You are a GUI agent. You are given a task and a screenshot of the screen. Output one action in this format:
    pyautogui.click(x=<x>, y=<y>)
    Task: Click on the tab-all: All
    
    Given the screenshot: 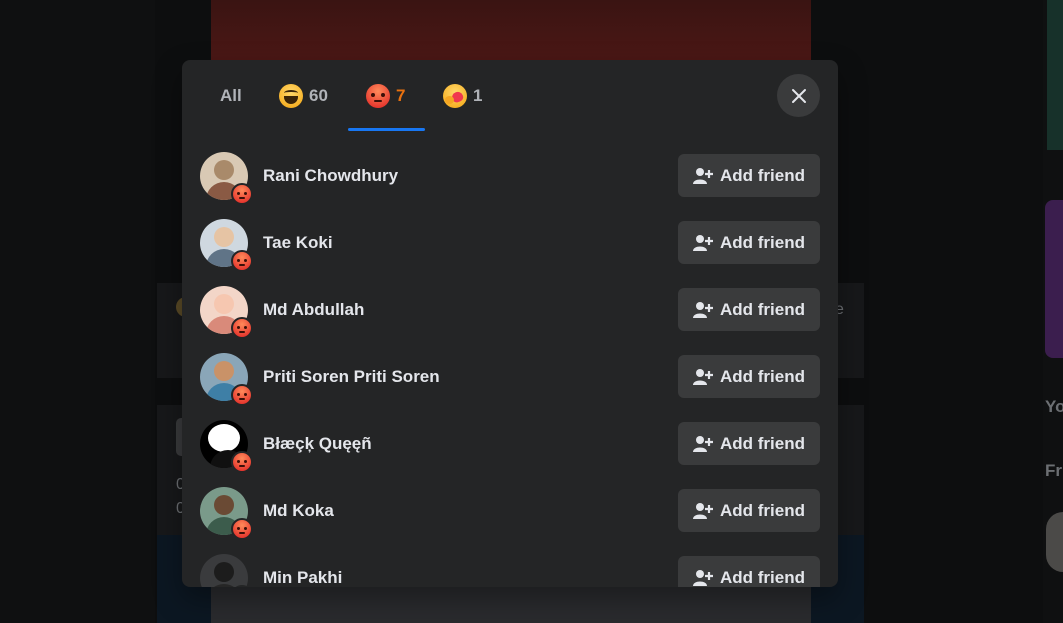 What is the action you would take?
    pyautogui.click(x=231, y=96)
    